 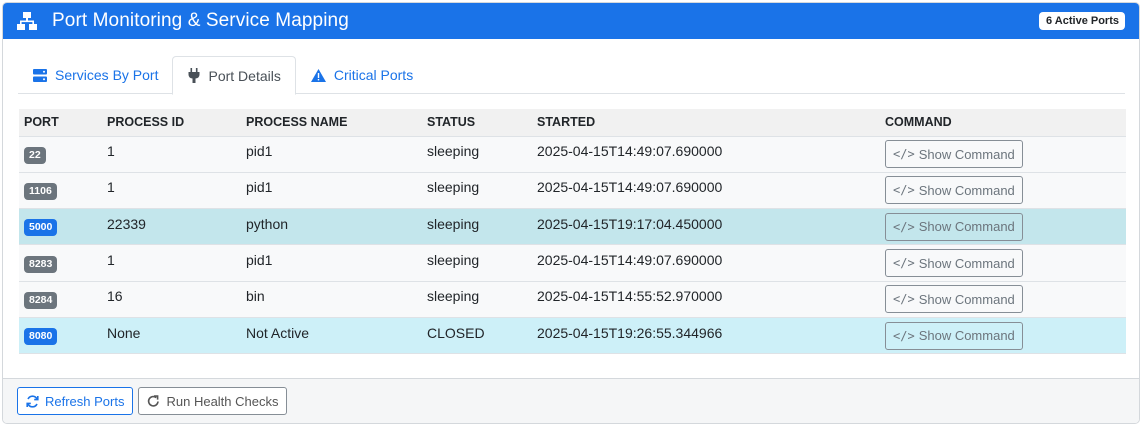 I want to click on process-name-cell-text: Not Active, so click(x=278, y=332).